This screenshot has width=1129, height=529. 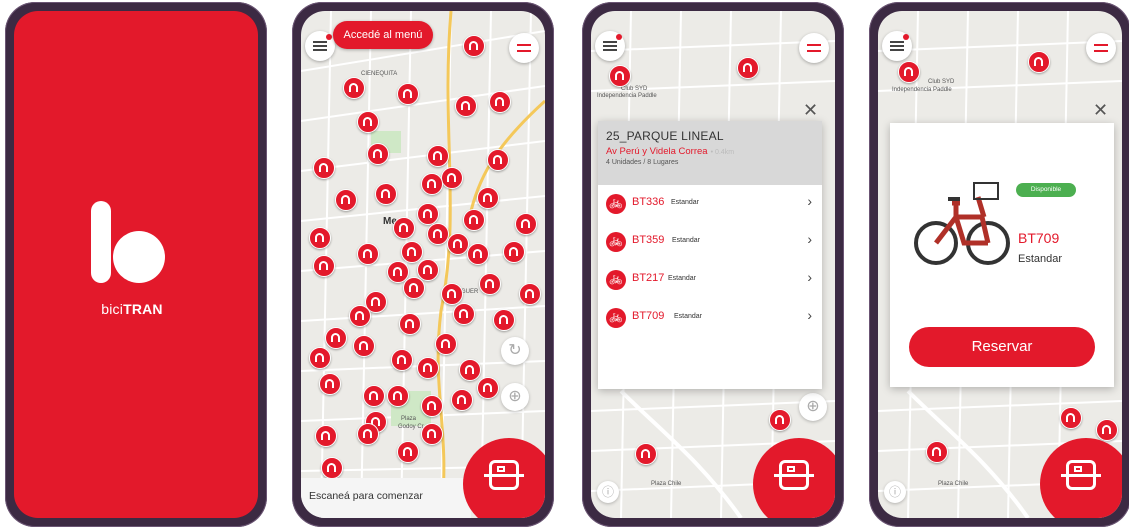 I want to click on rotate-map-button: ↻, so click(x=515, y=351).